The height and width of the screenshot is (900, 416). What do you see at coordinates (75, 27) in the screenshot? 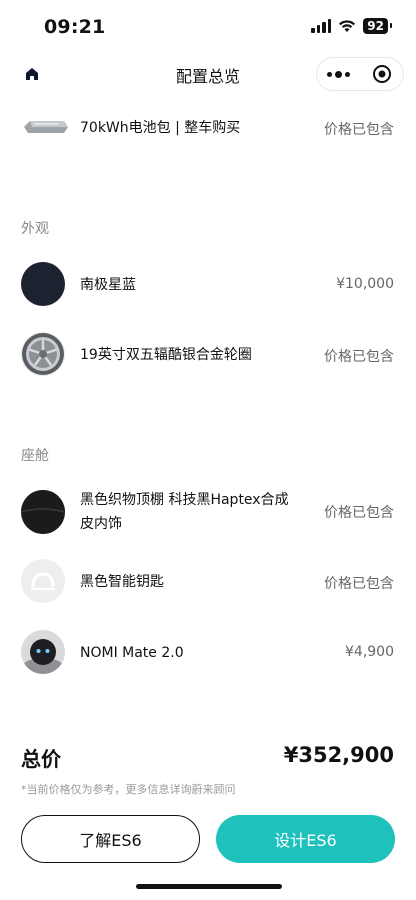
I see `status-time: 09:21` at bounding box center [75, 27].